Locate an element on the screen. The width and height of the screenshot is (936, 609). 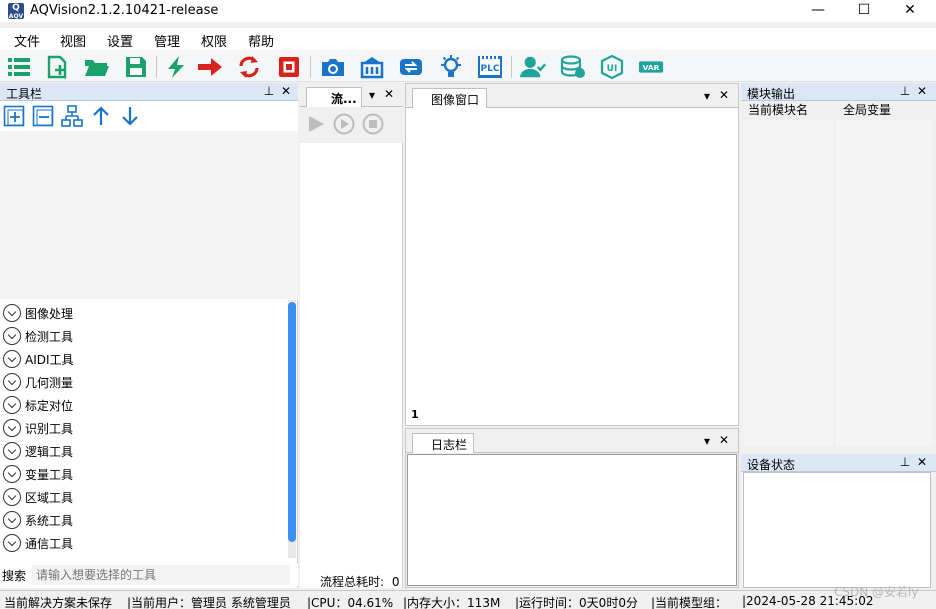
status-cpu: |CPU：04.61% is located at coordinates (350, 602).